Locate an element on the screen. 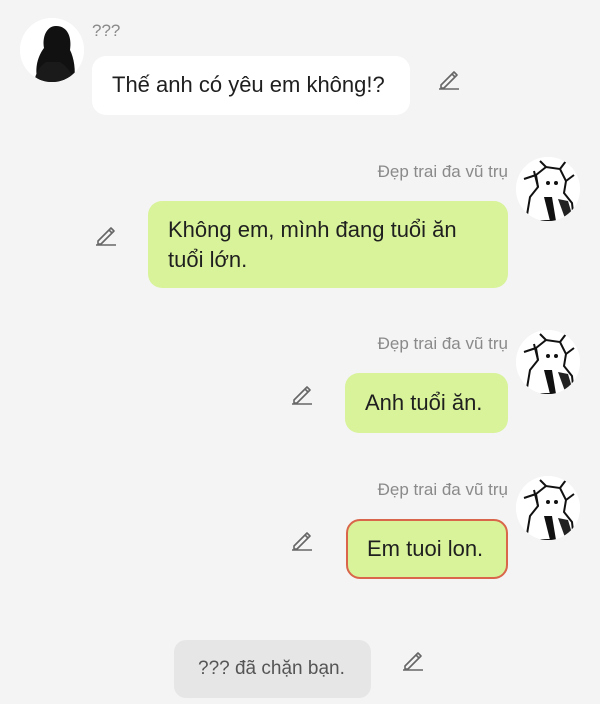  message-bubble-outgoing: Không em, mình đang tuổi ăn tuổi lớn. is located at coordinates (328, 244).